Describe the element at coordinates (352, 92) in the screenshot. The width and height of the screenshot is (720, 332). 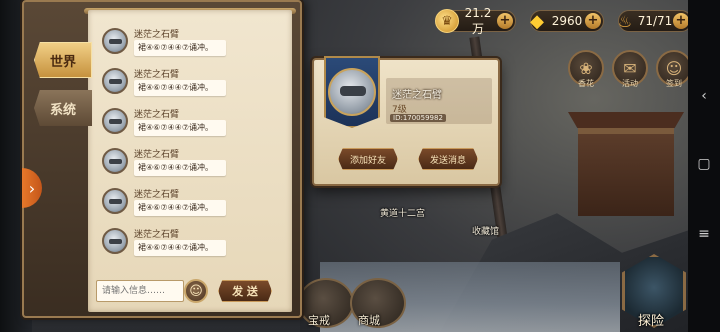
I see `player-avatar` at that location.